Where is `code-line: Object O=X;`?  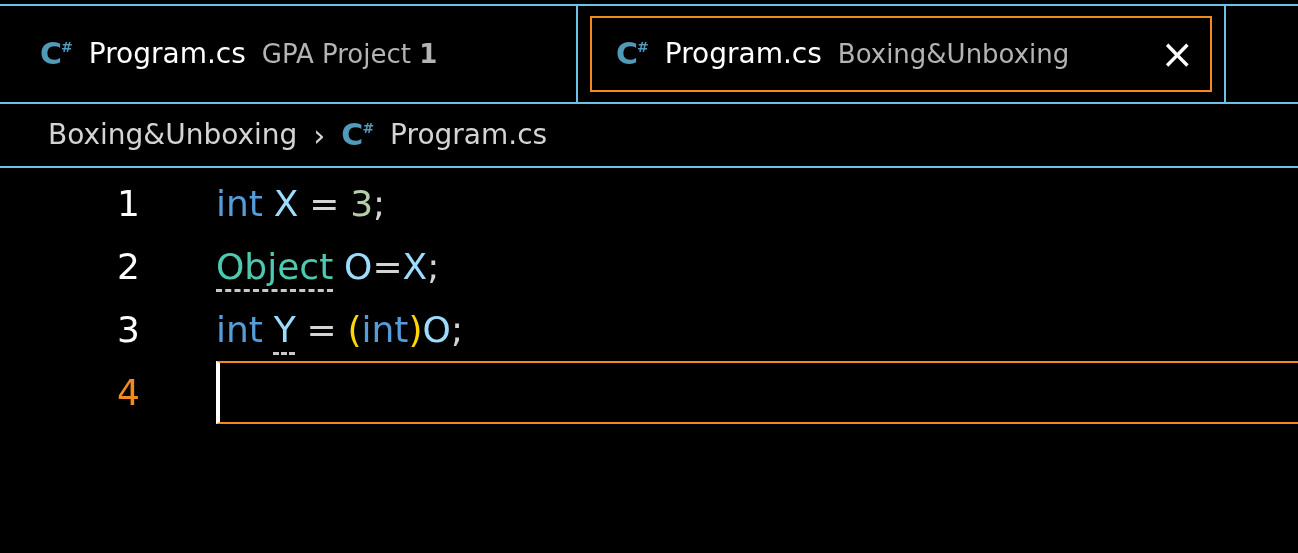 code-line: Object O=X; is located at coordinates (328, 266).